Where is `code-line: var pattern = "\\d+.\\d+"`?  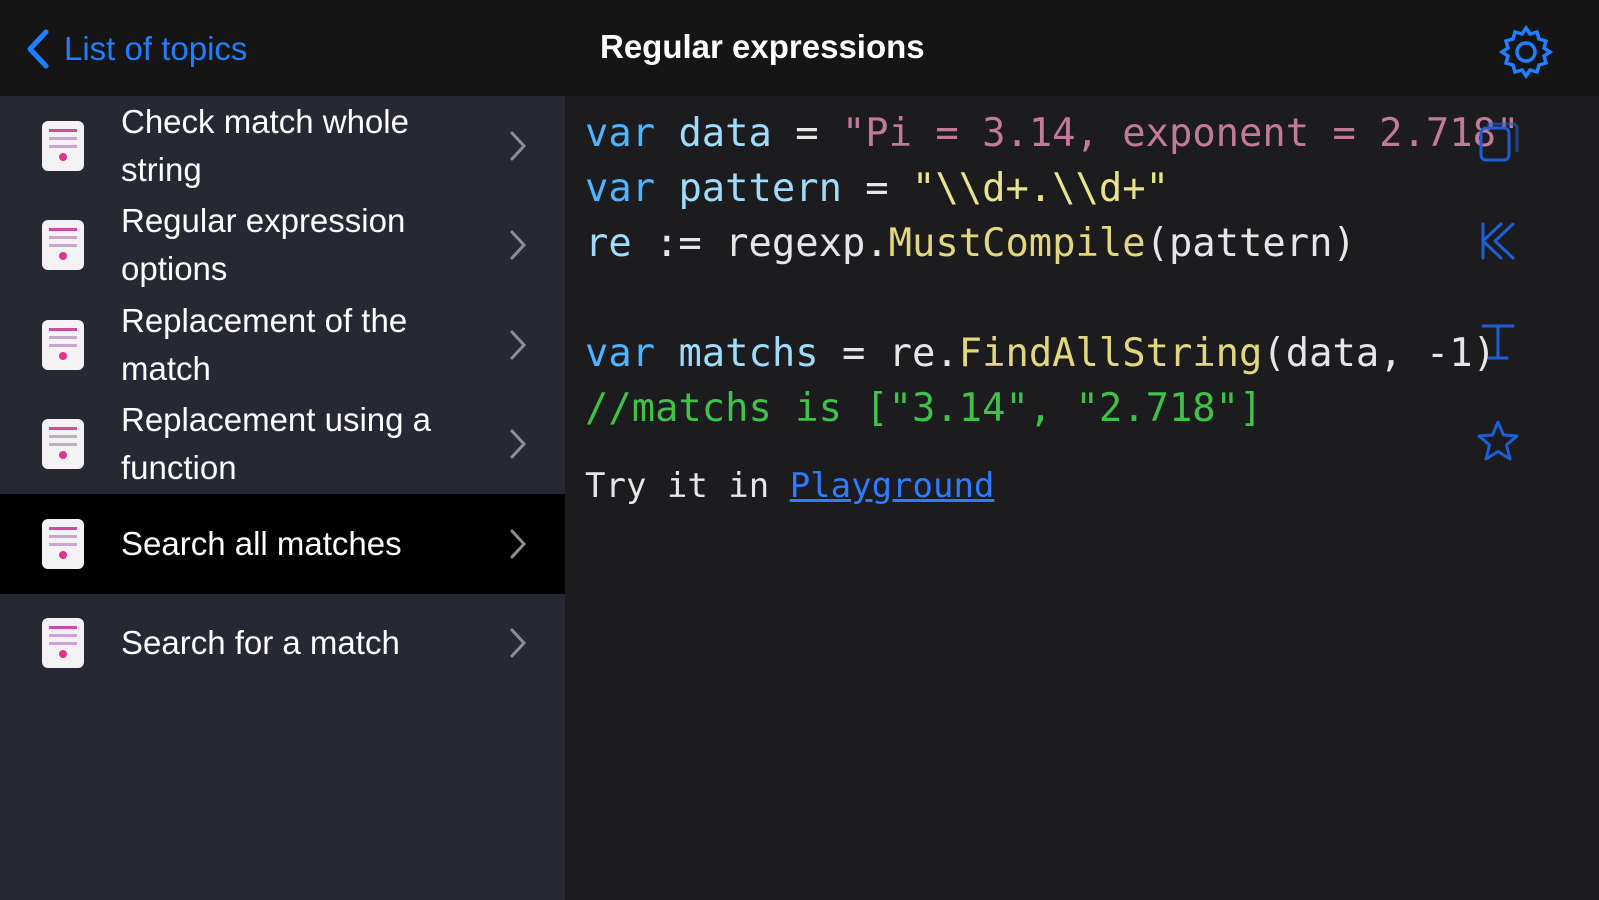 code-line: var pattern = "\\d+.\\d+" is located at coordinates (877, 188).